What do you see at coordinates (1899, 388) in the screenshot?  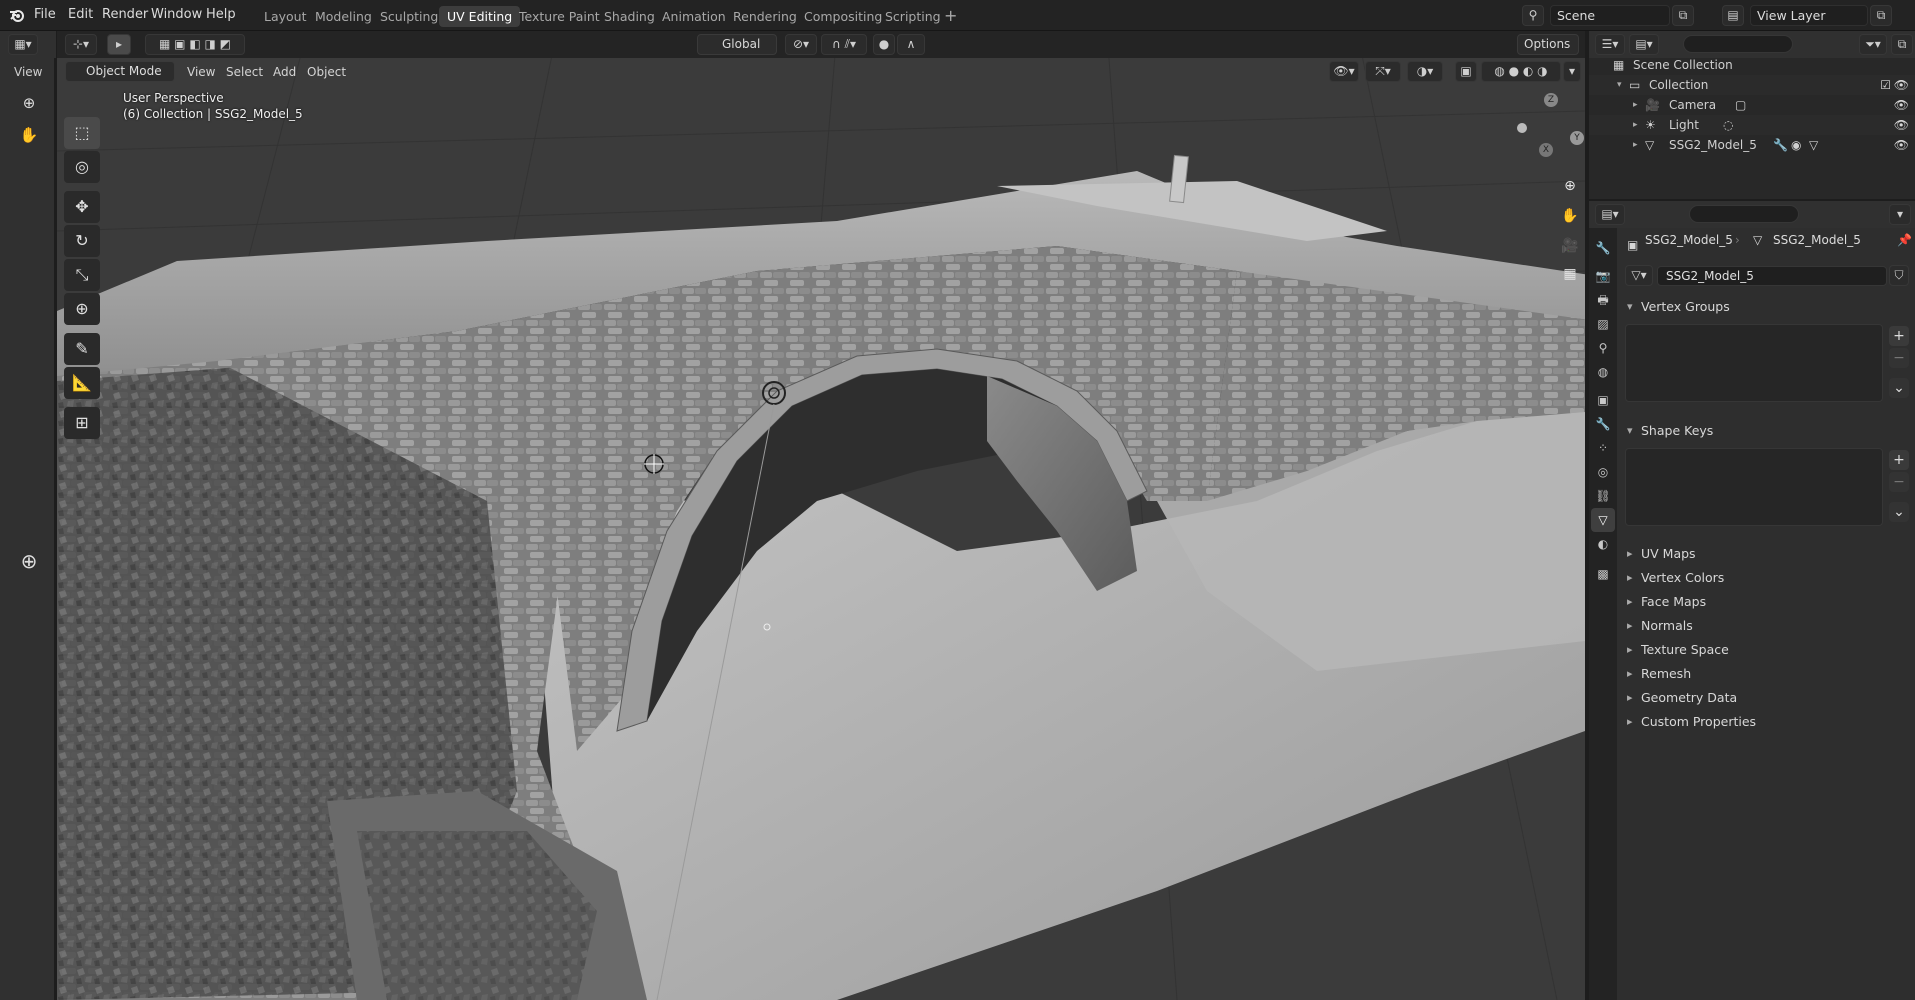 I see `vertex-group-menu-icon: ⌄` at bounding box center [1899, 388].